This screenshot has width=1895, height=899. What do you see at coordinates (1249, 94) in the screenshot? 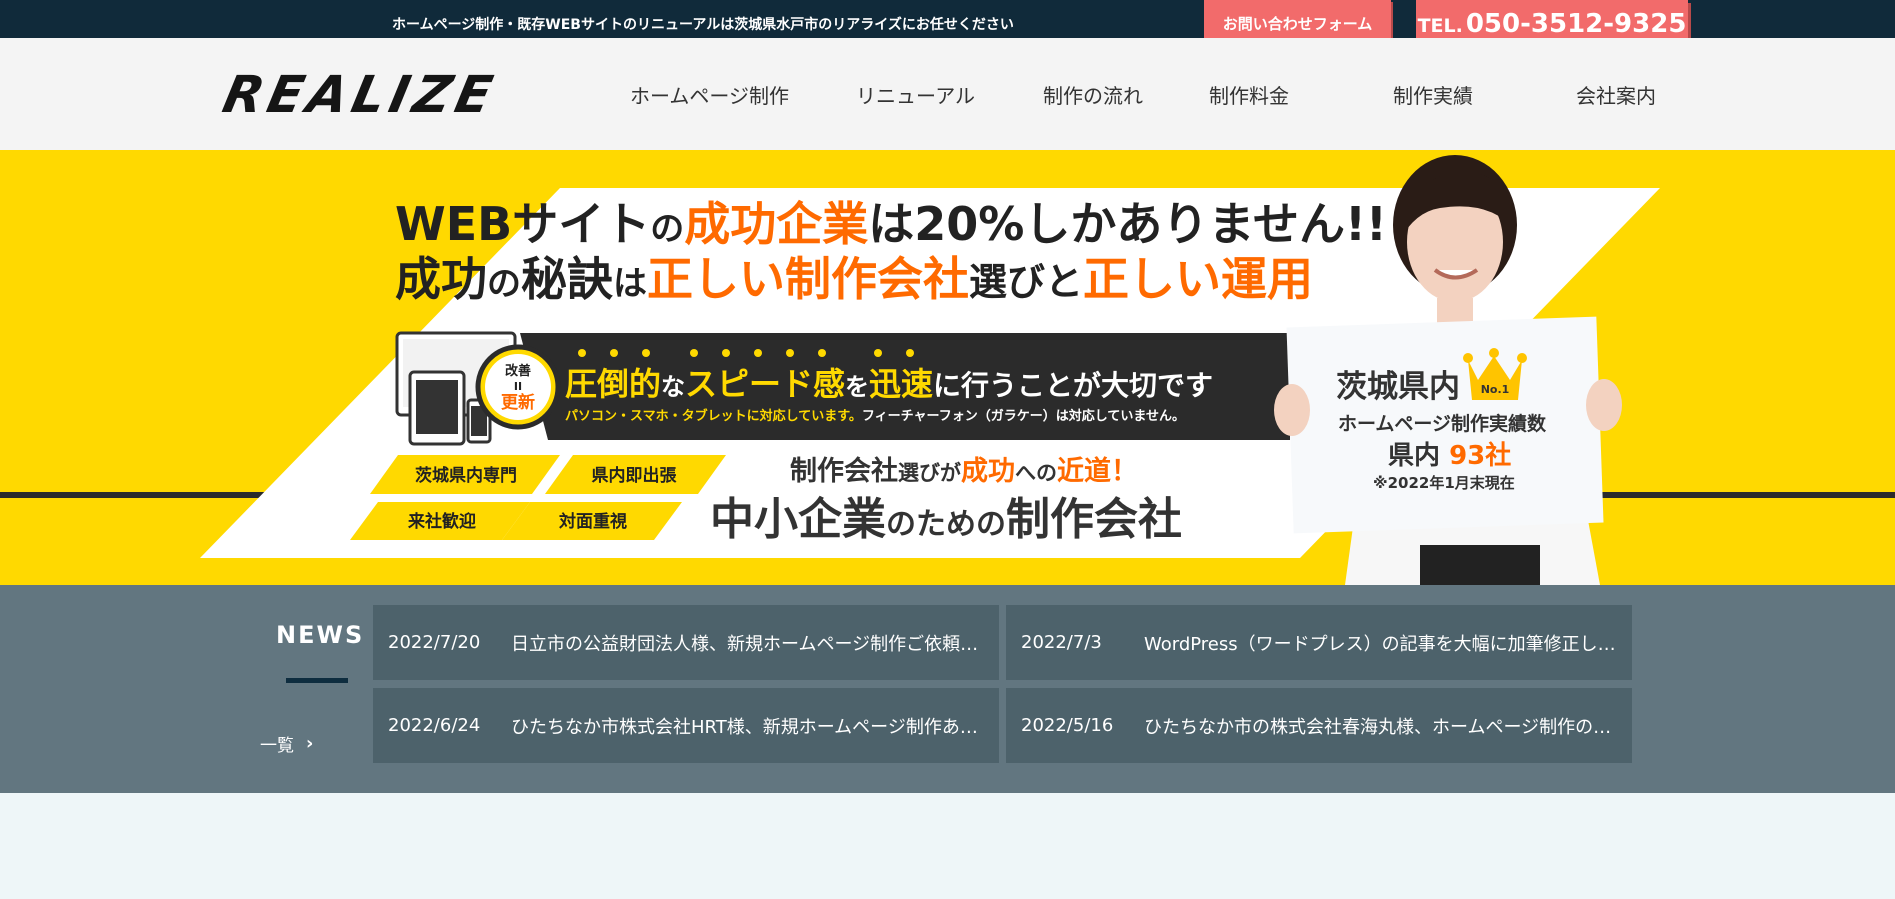
I see `nav-pricing: 制作料金` at bounding box center [1249, 94].